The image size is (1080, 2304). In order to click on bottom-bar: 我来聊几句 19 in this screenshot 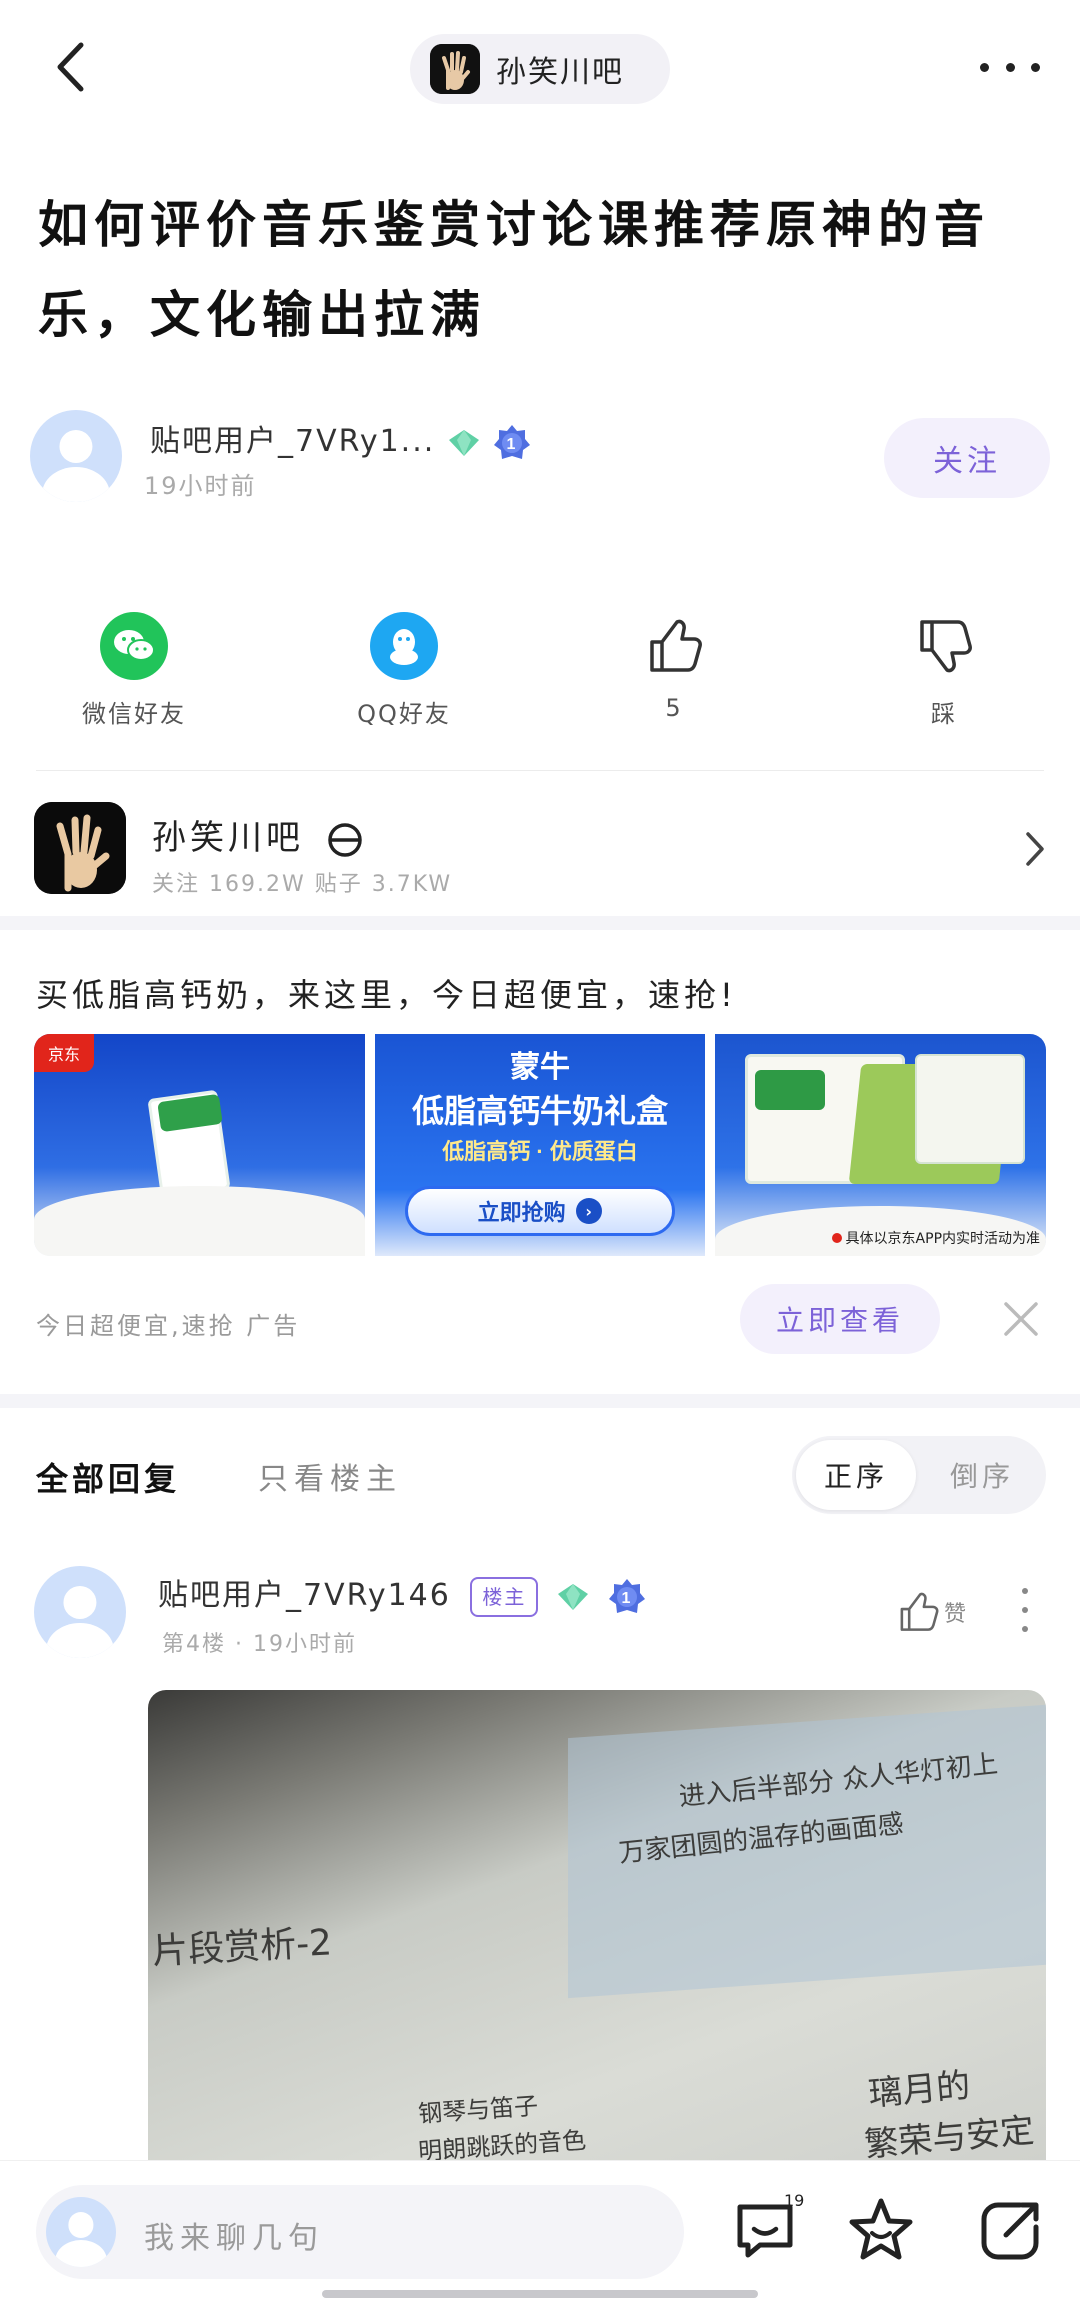, I will do `click(540, 2232)`.